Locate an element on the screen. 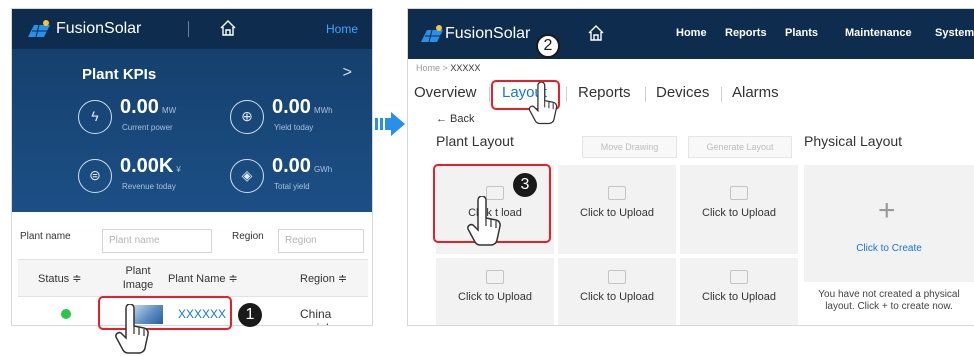 The image size is (974, 356). revenue-icon: ⊜ is located at coordinates (95, 176).